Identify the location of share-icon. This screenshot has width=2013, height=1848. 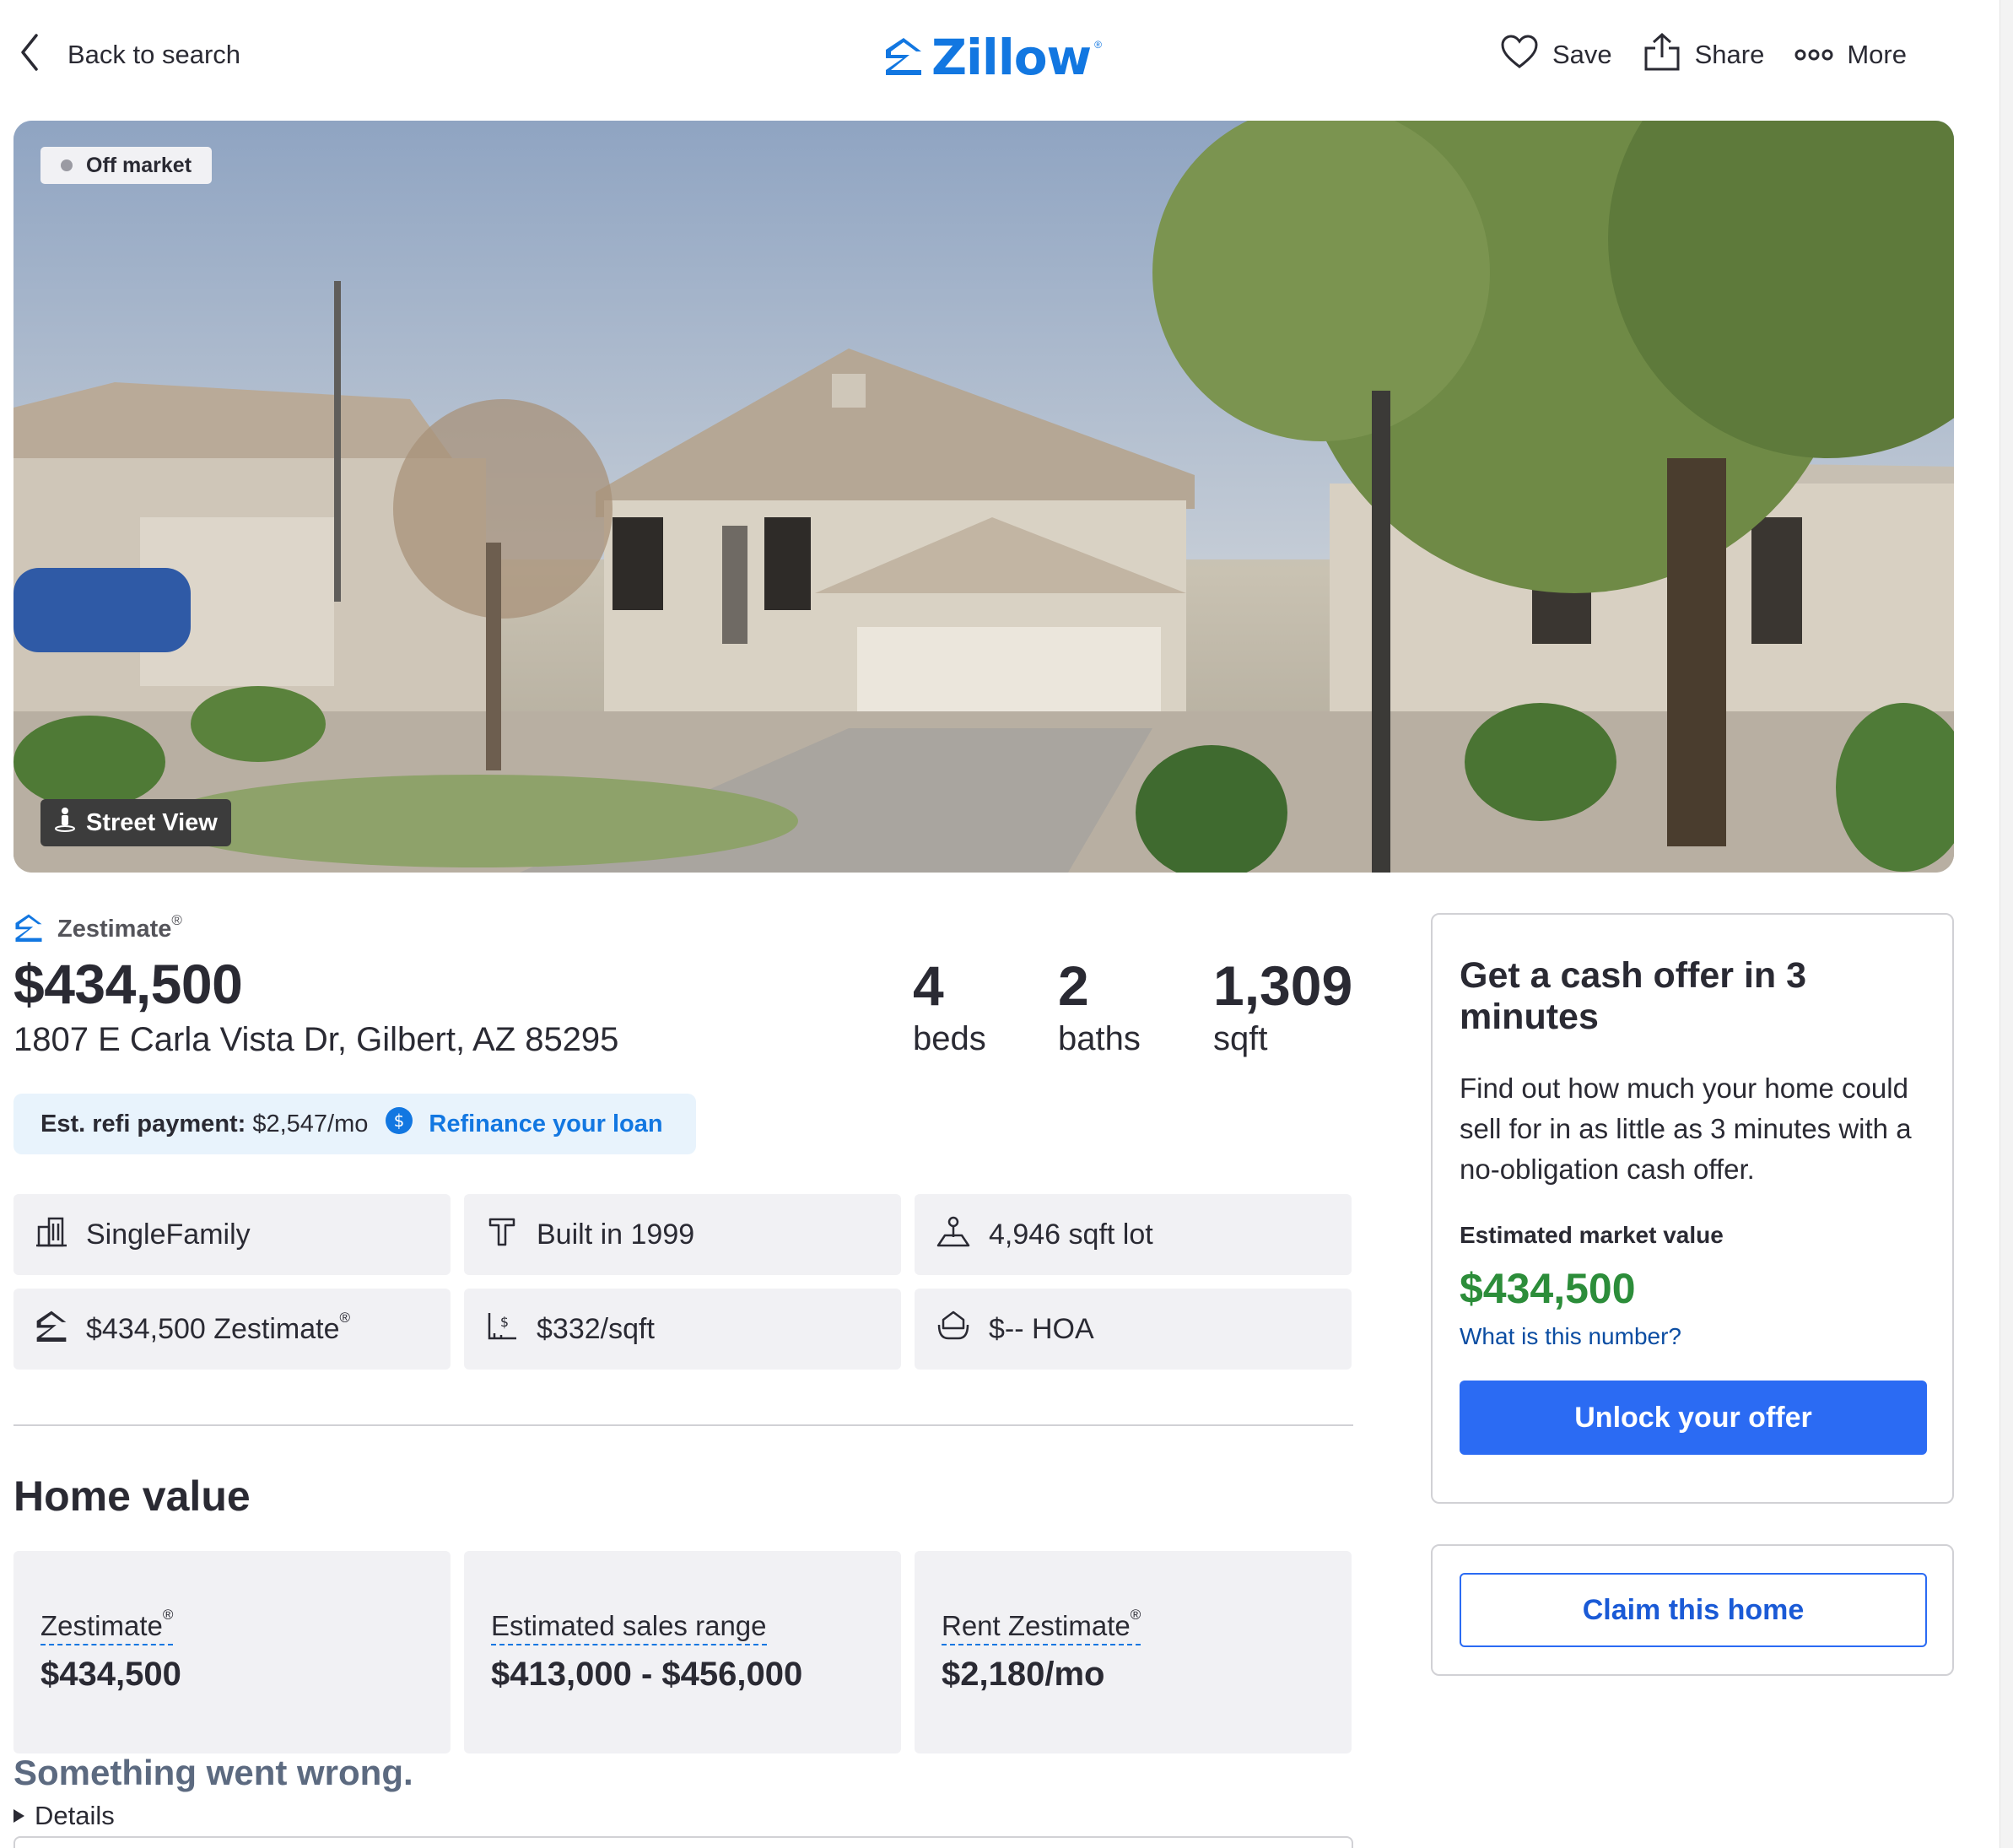
(1662, 55).